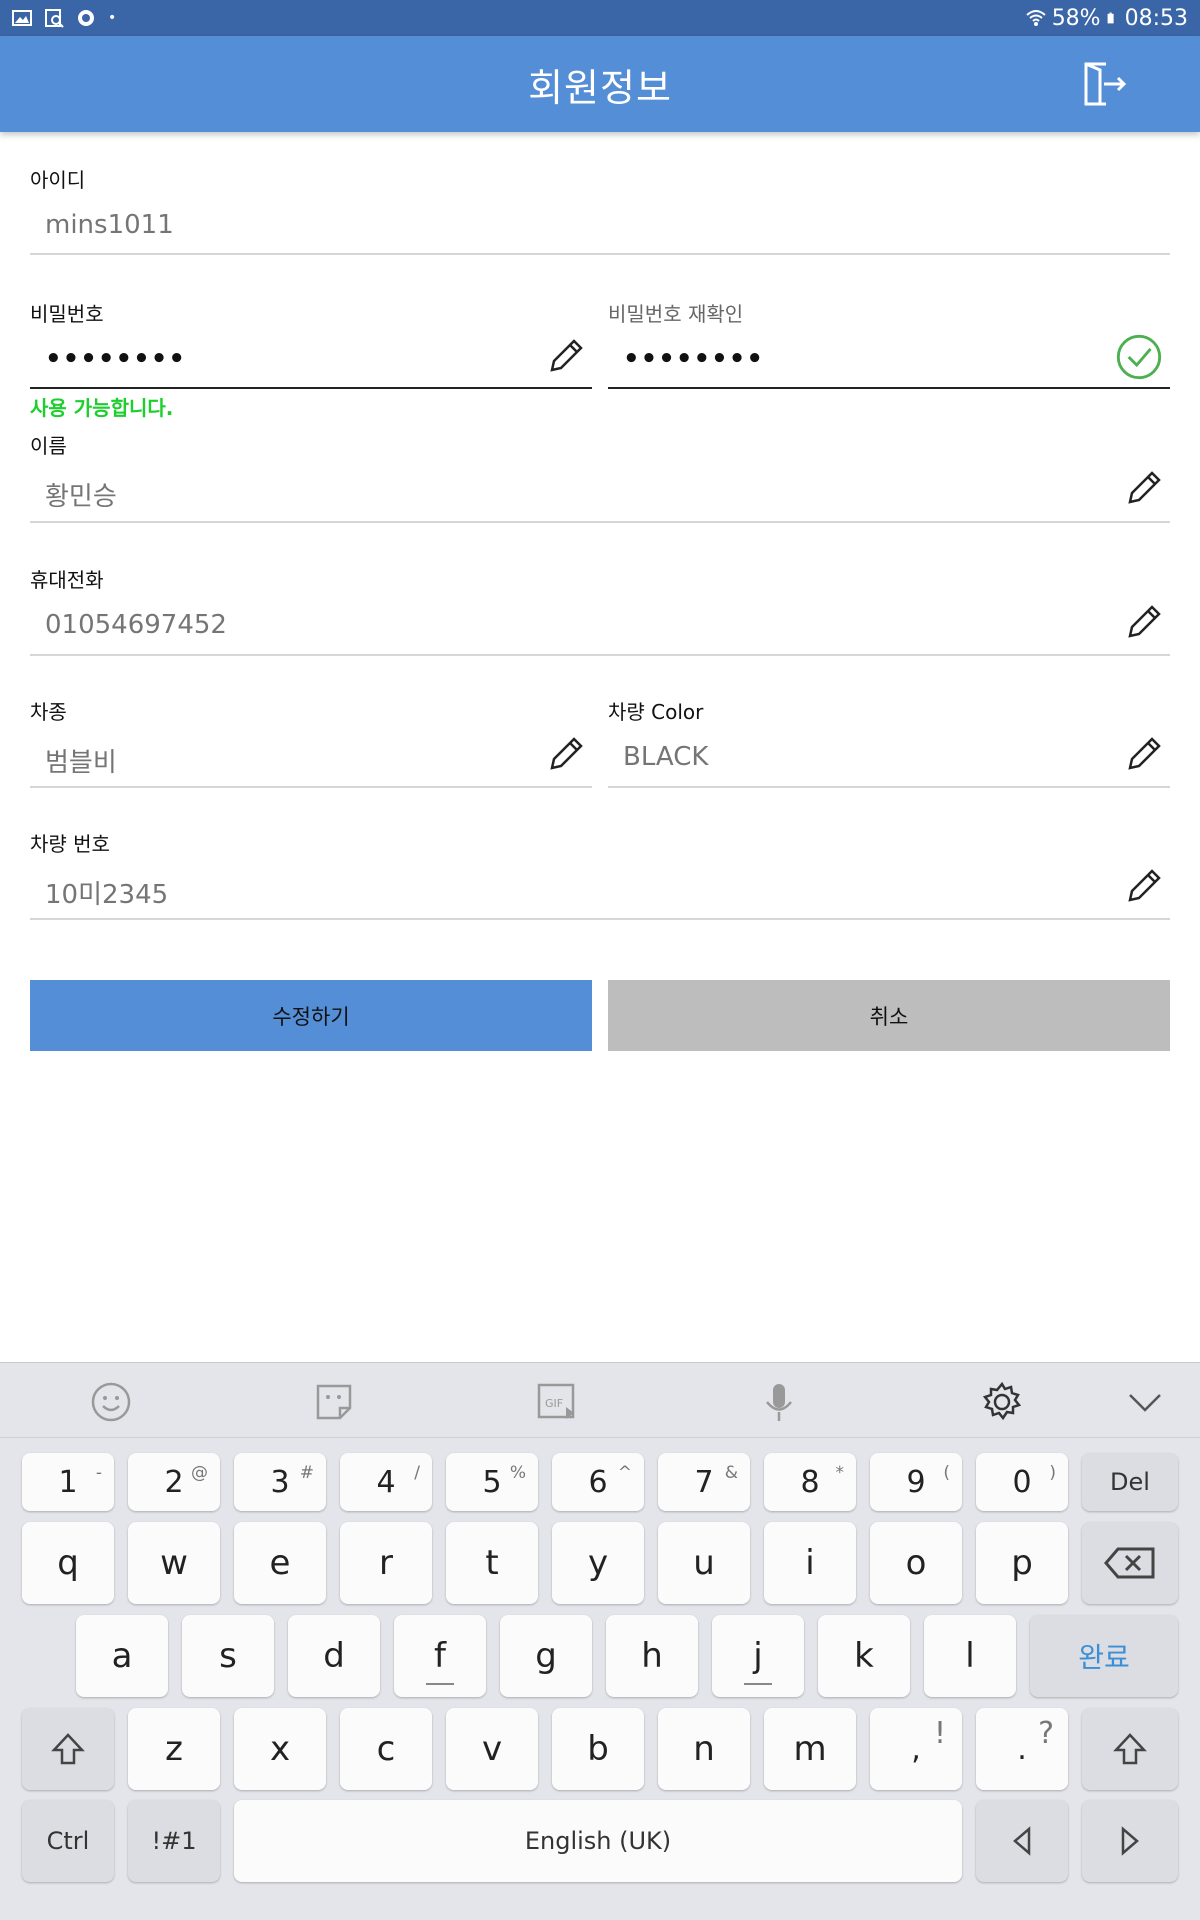  Describe the element at coordinates (598, 1841) in the screenshot. I see `key-space: English (UK)` at that location.